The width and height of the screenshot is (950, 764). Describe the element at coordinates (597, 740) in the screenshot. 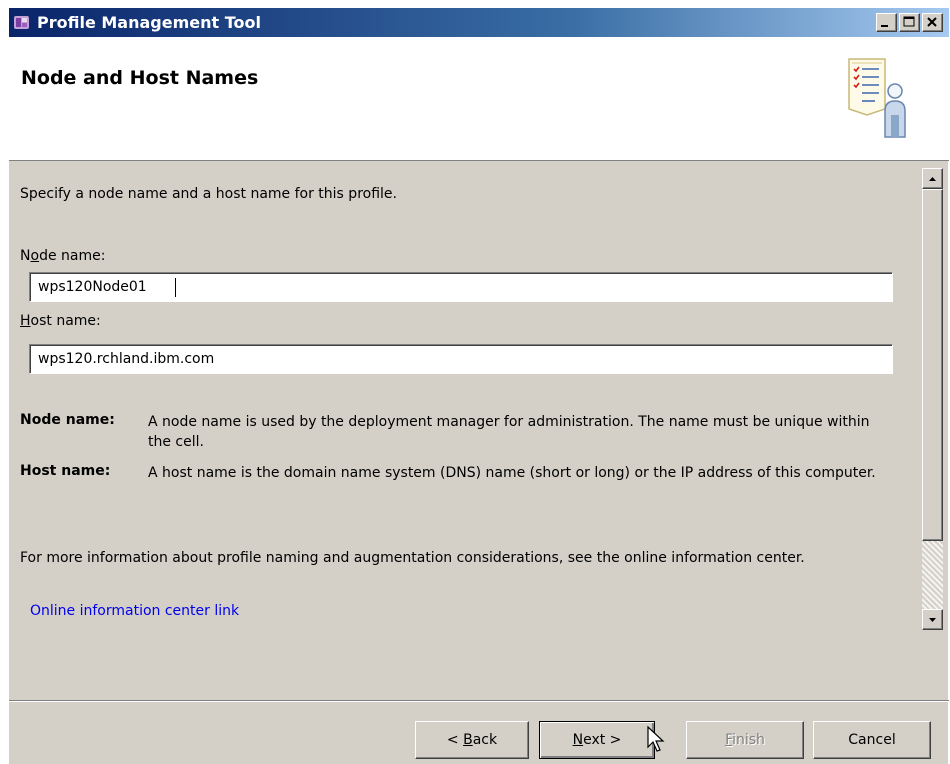

I see `next-button: Next >` at that location.